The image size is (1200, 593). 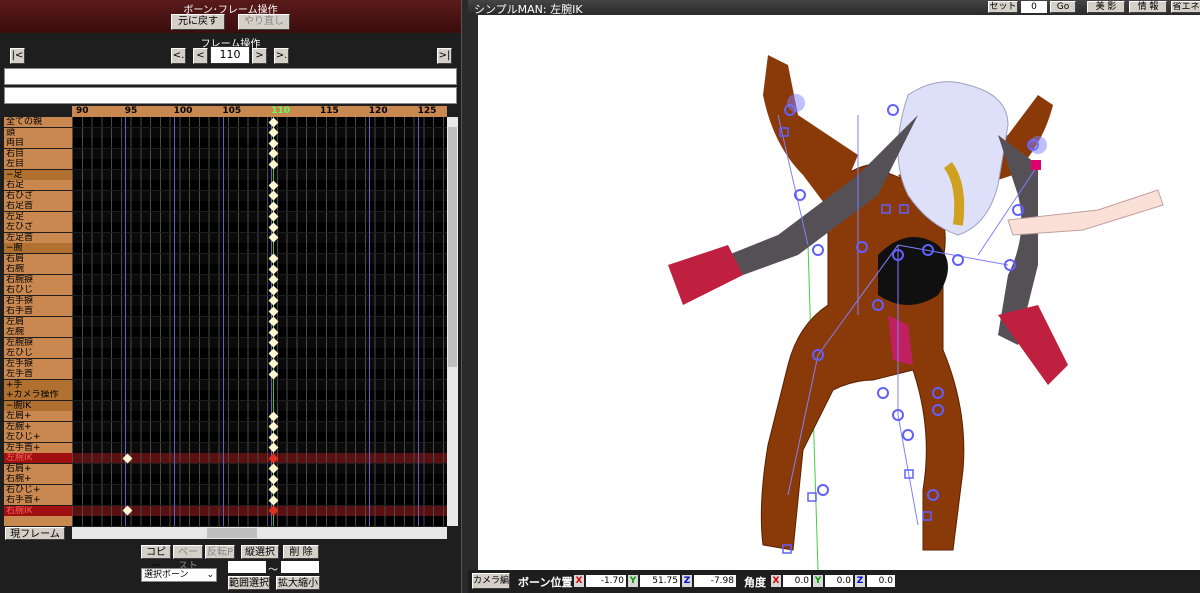 I want to click on timeline-row: 左ひじ+, so click(x=225, y=437).